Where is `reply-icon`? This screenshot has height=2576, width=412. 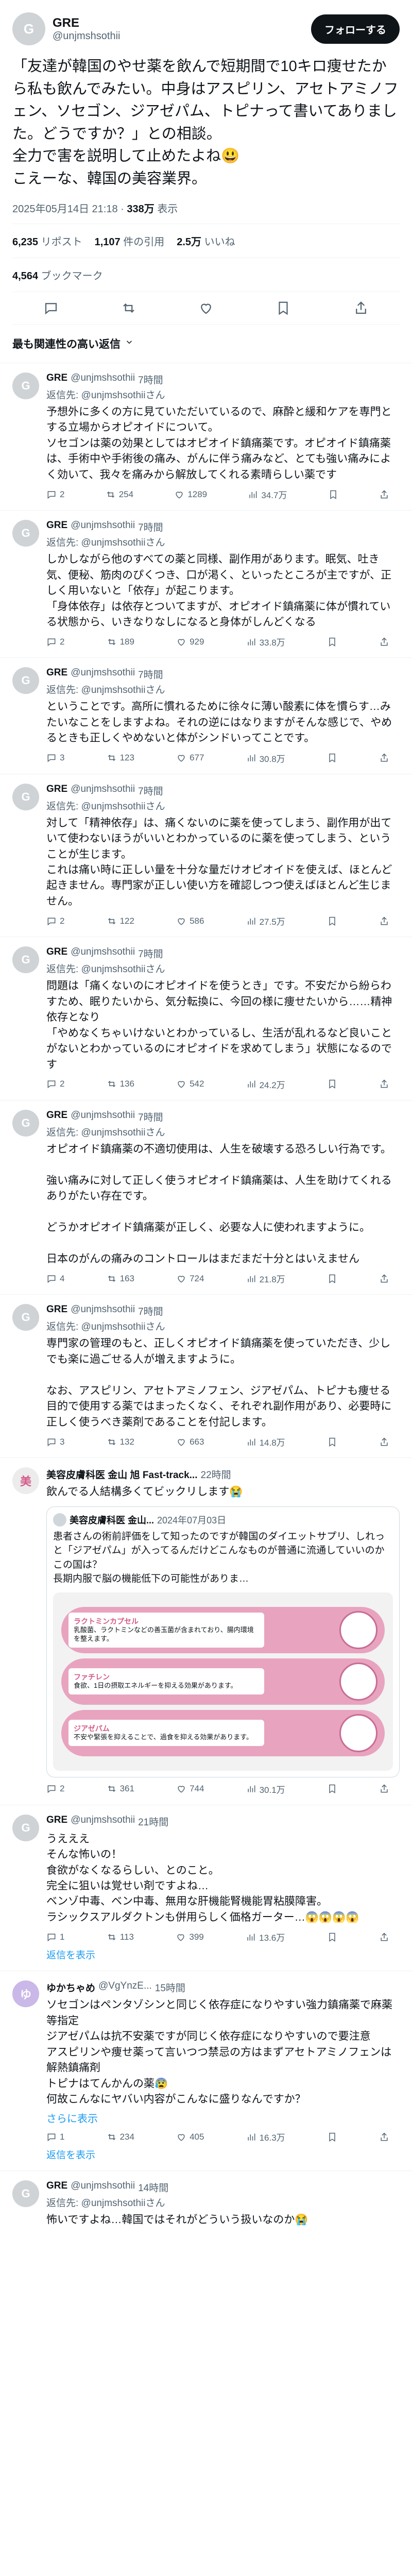
reply-icon is located at coordinates (51, 308).